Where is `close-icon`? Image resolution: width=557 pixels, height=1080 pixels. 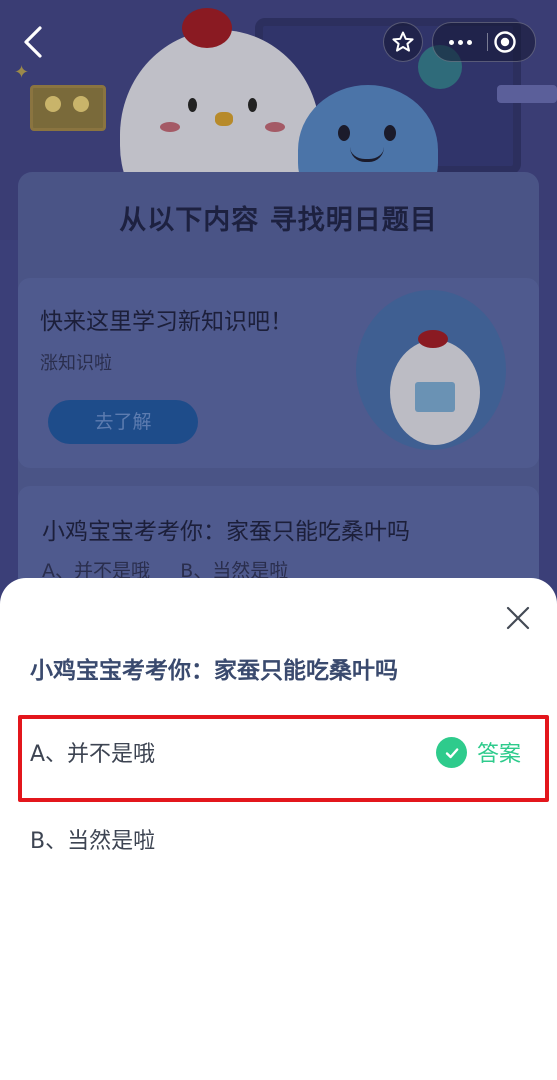
close-icon is located at coordinates (518, 618).